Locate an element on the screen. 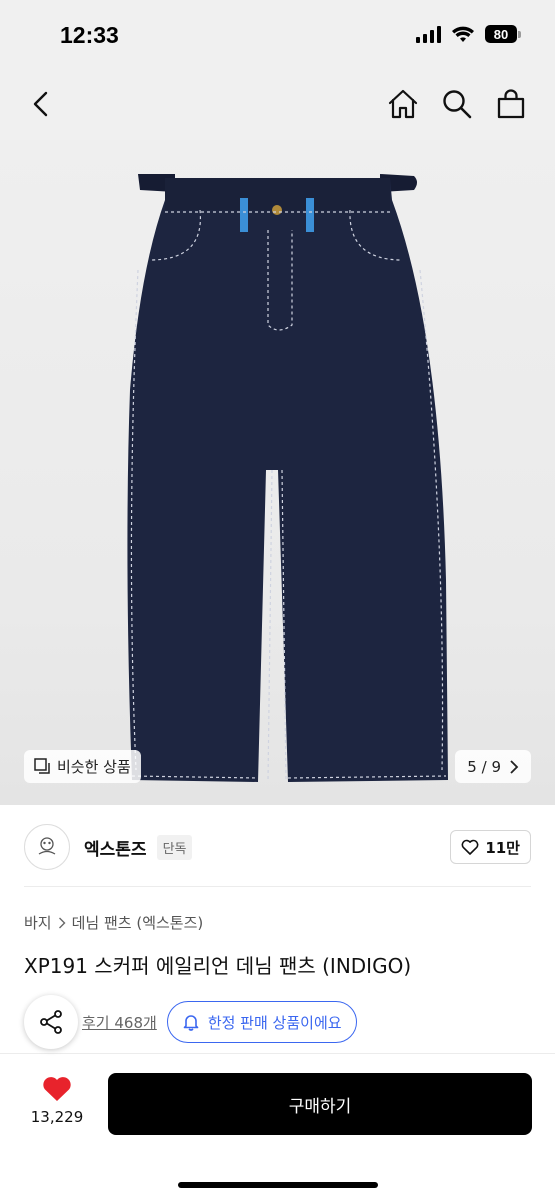 The image size is (555, 1200). copy-icon is located at coordinates (42, 766).